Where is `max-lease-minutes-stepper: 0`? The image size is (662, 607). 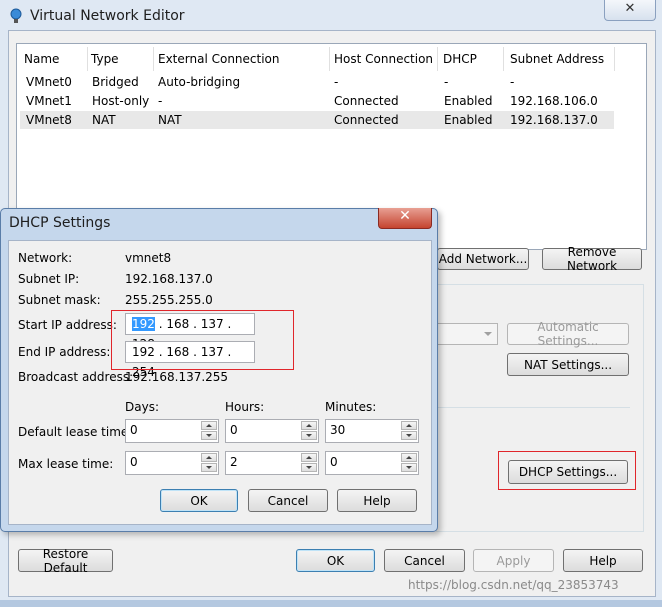 max-lease-minutes-stepper: 0 is located at coordinates (372, 463).